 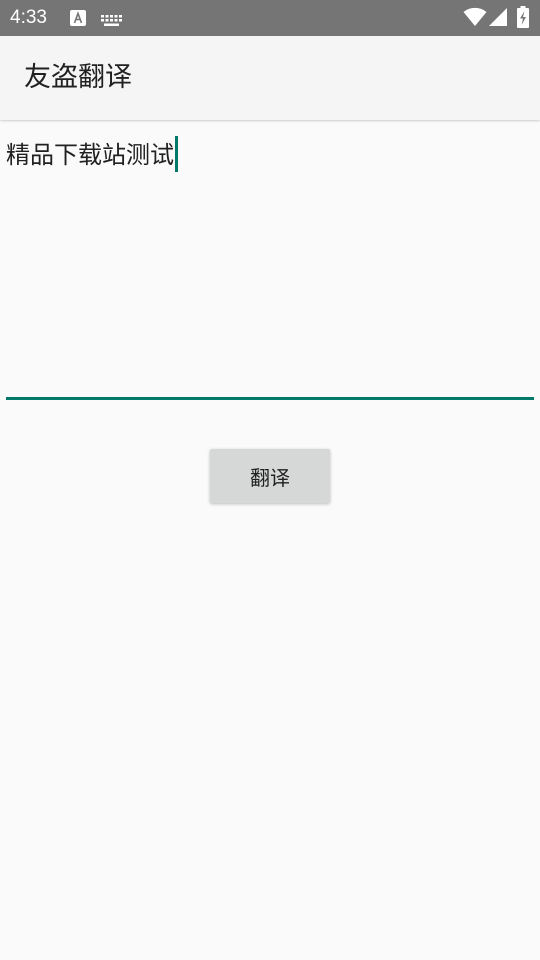 What do you see at coordinates (270, 476) in the screenshot?
I see `translate-button: 翻译` at bounding box center [270, 476].